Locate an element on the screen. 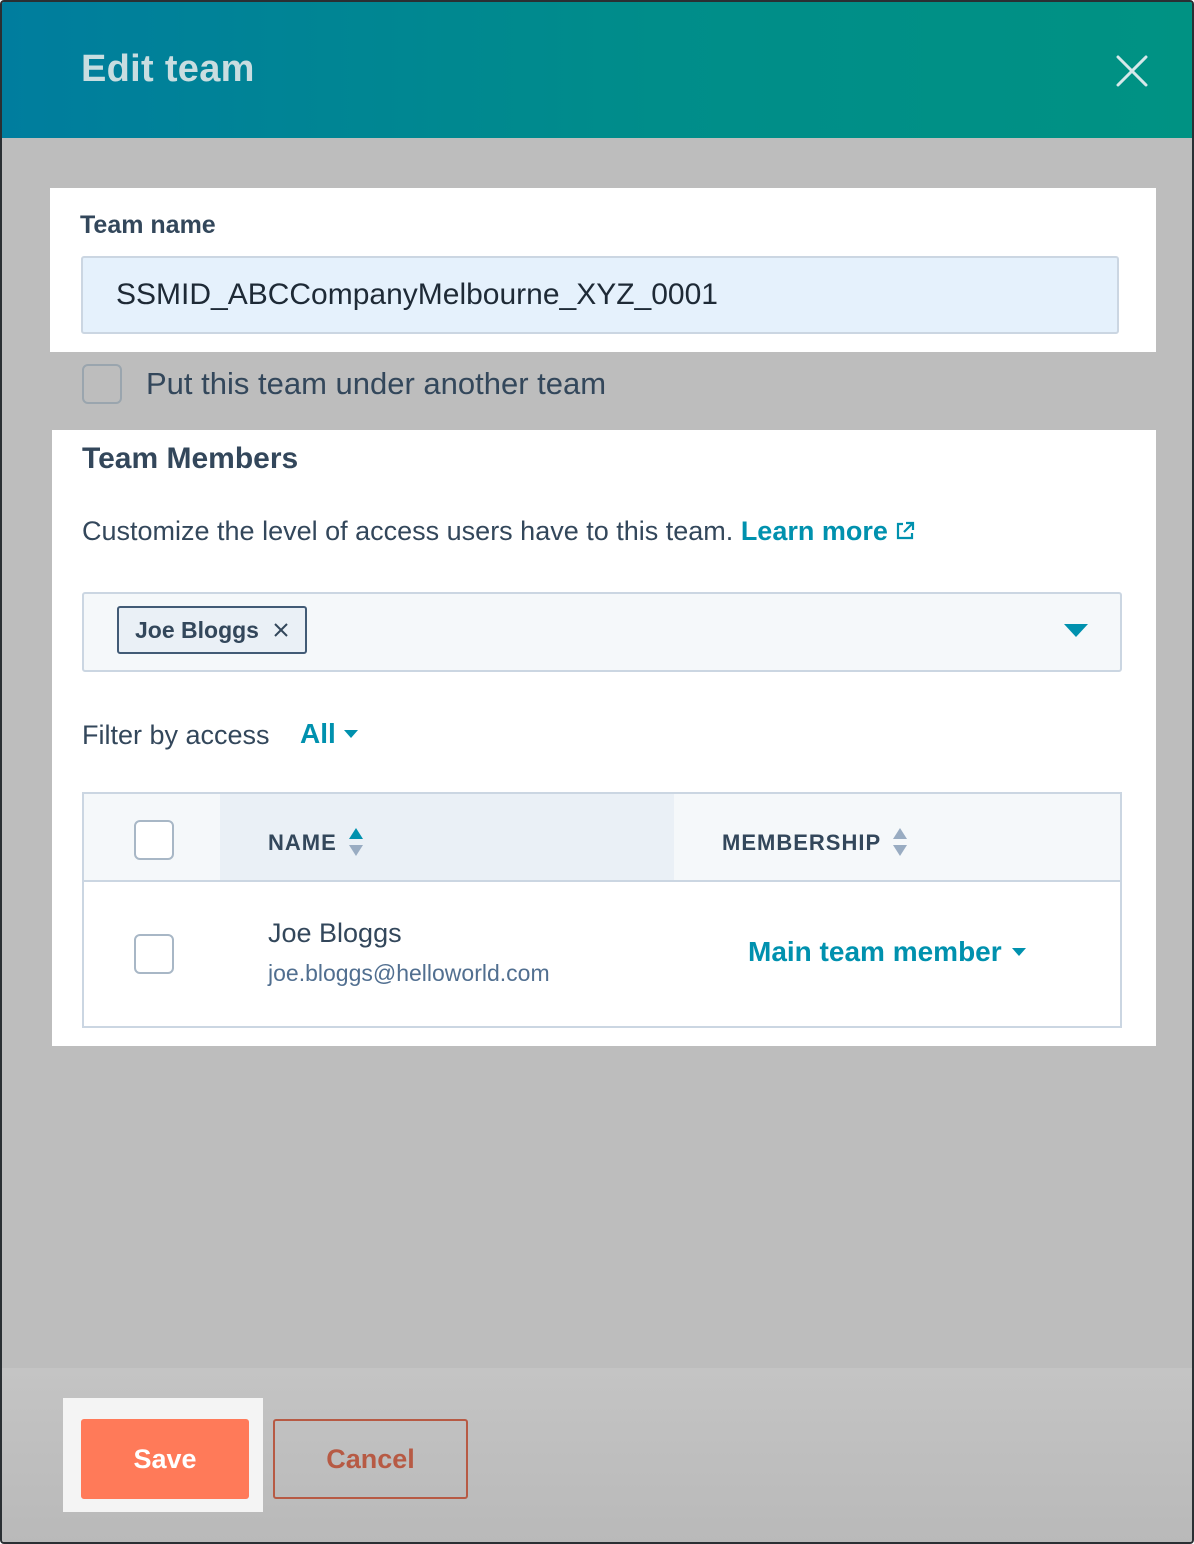 Image resolution: width=1194 pixels, height=1544 pixels. select-all-checkbox is located at coordinates (154, 840).